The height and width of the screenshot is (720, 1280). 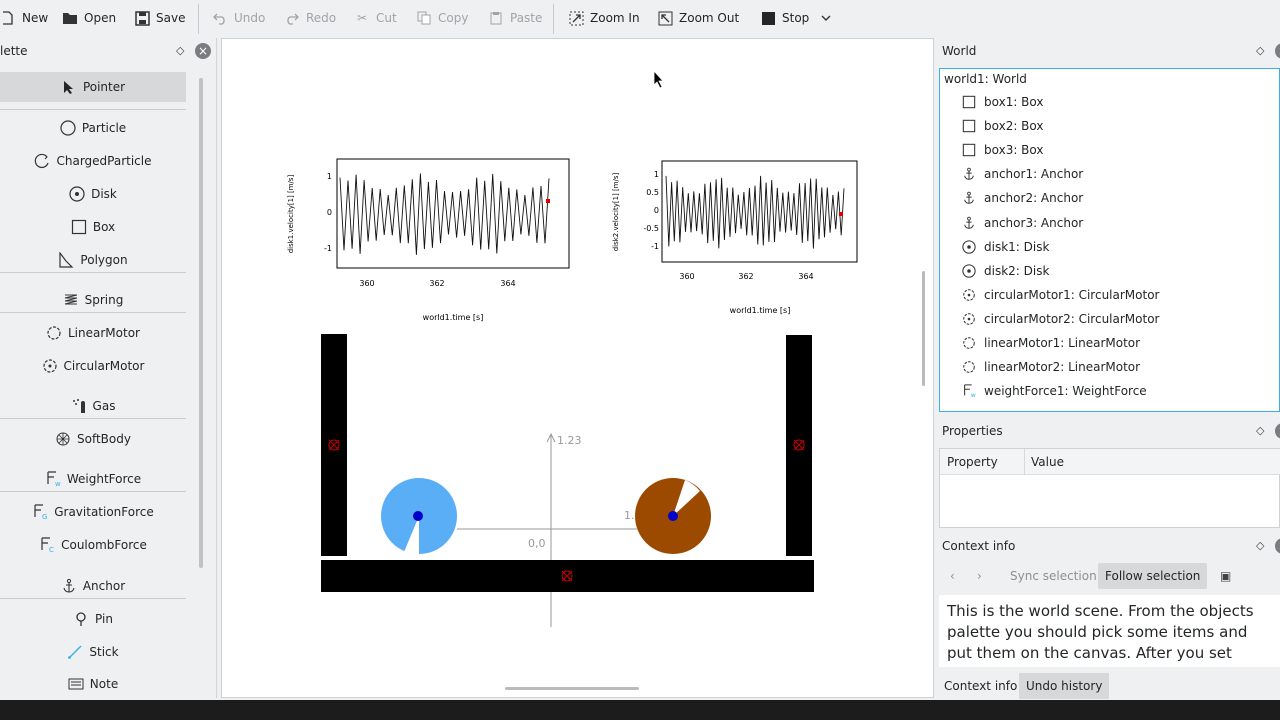 What do you see at coordinates (1064, 686) in the screenshot?
I see `tab-undo-history: Undo history` at bounding box center [1064, 686].